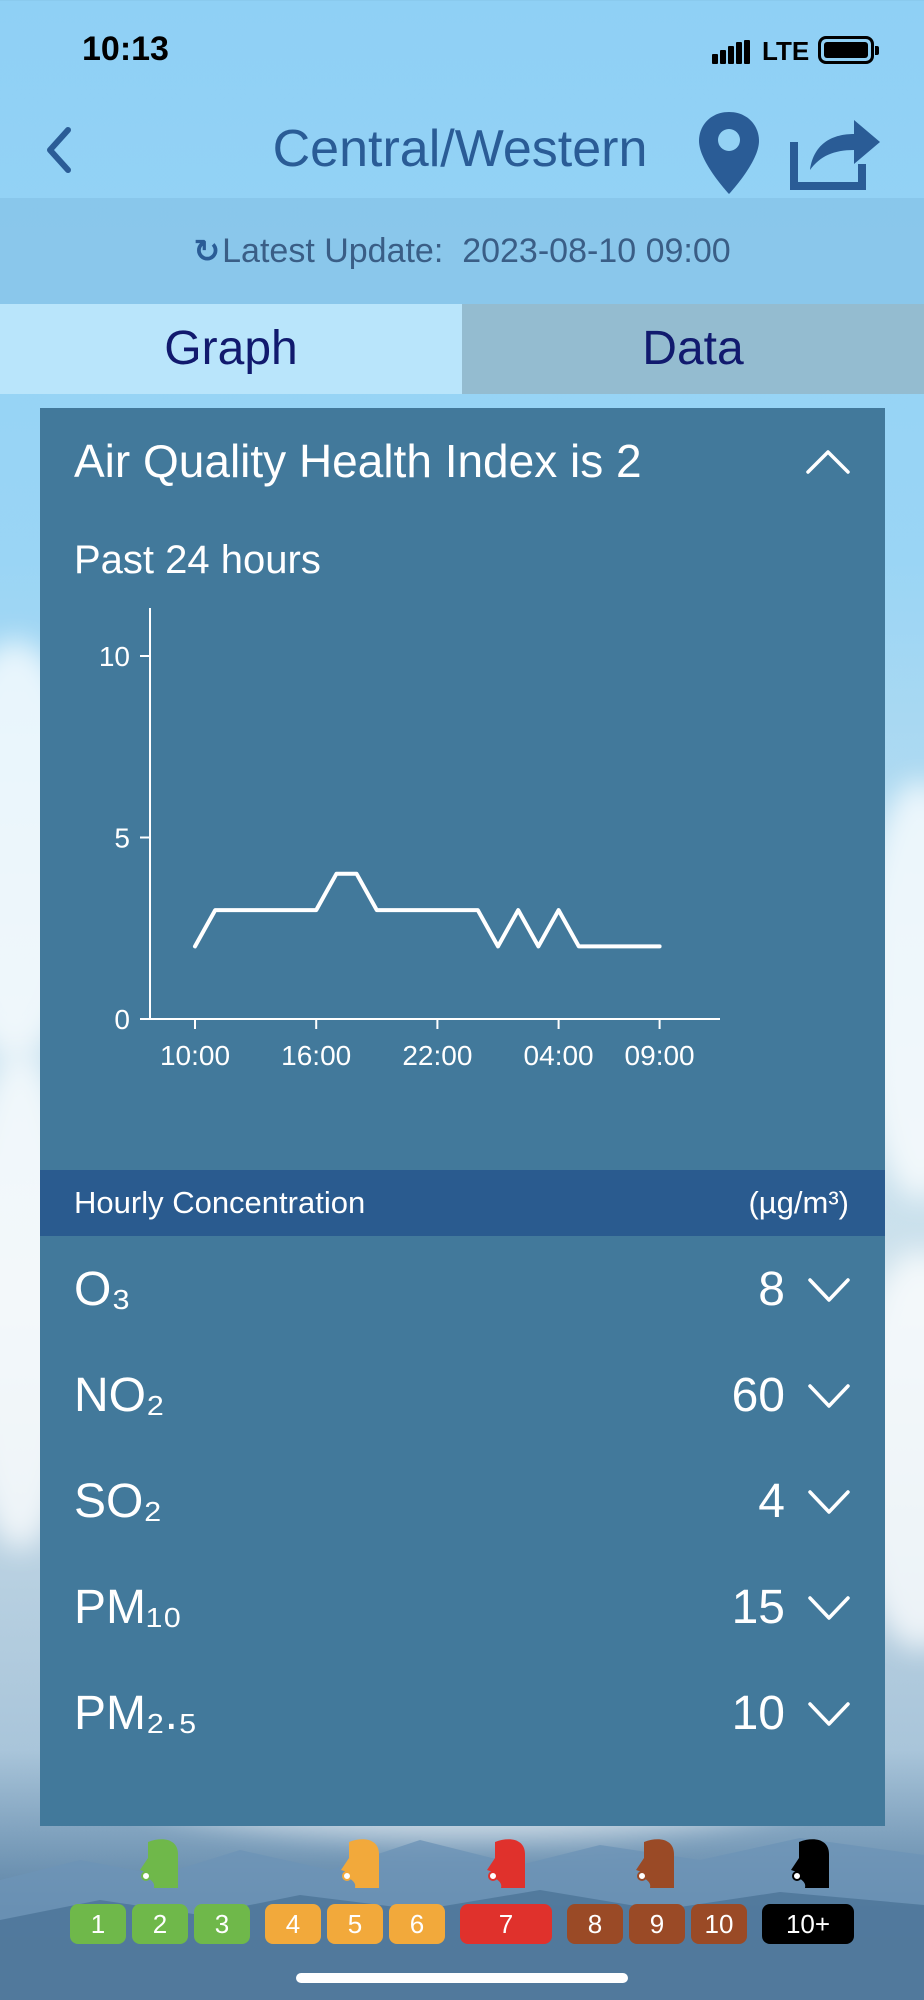 The image size is (924, 2000). Describe the element at coordinates (462, 1203) in the screenshot. I see `concentration-header: Hourly Concentration (µg/m³)` at that location.